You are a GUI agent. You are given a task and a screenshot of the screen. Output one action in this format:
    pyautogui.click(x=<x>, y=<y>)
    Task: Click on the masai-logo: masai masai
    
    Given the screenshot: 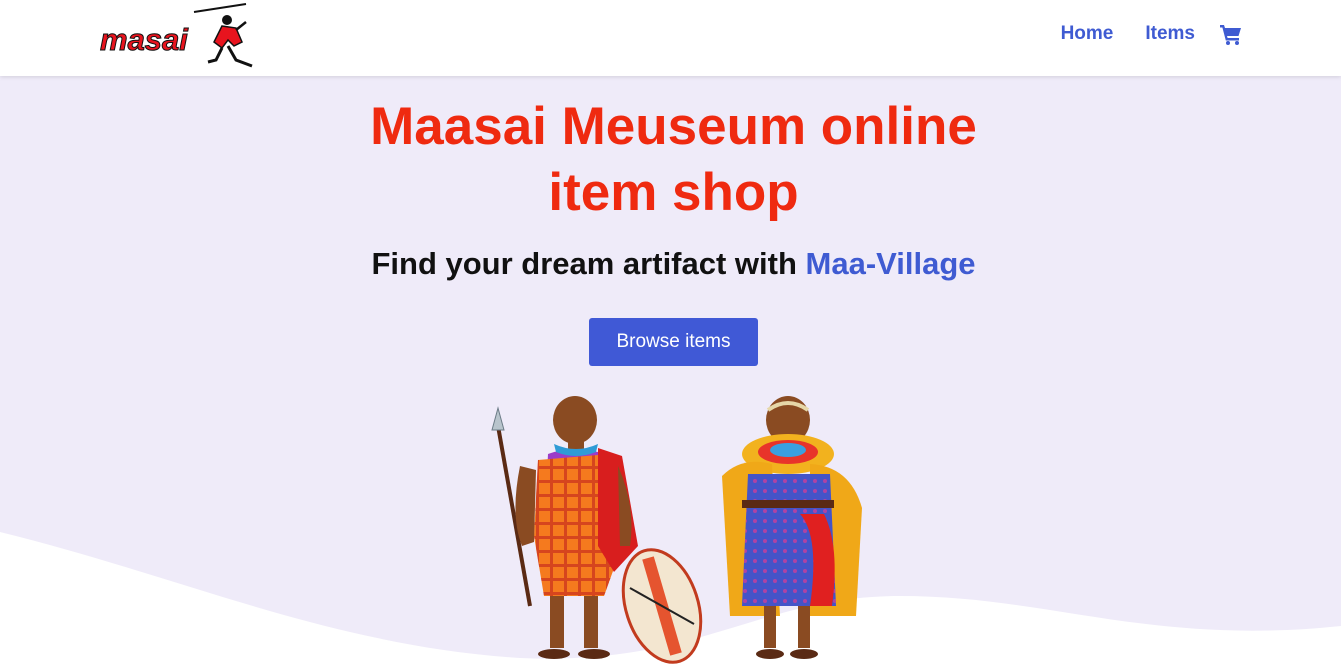 What is the action you would take?
    pyautogui.click(x=178, y=36)
    